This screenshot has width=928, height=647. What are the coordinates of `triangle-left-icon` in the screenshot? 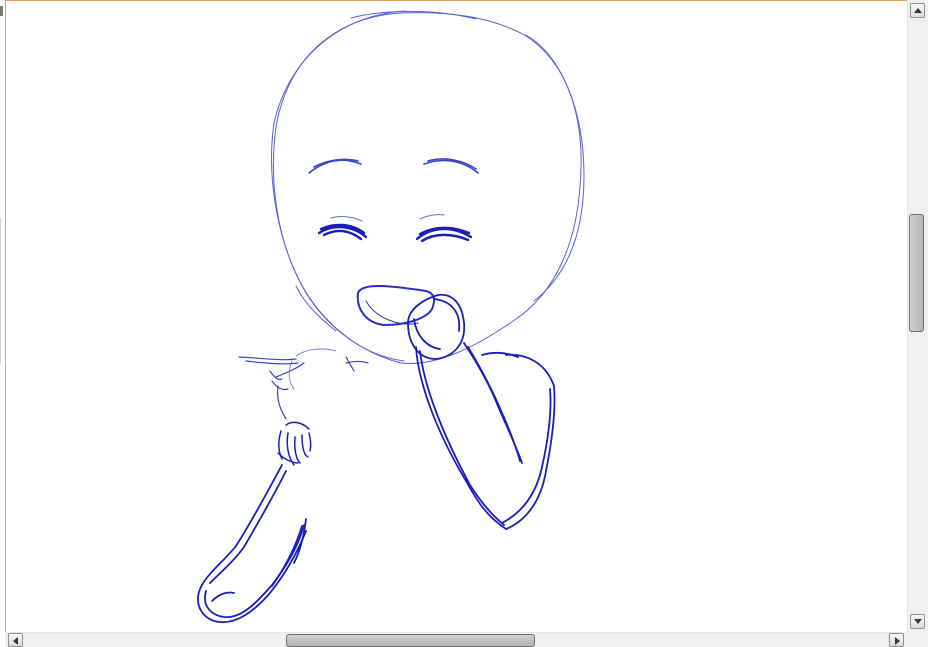 It's located at (15, 641).